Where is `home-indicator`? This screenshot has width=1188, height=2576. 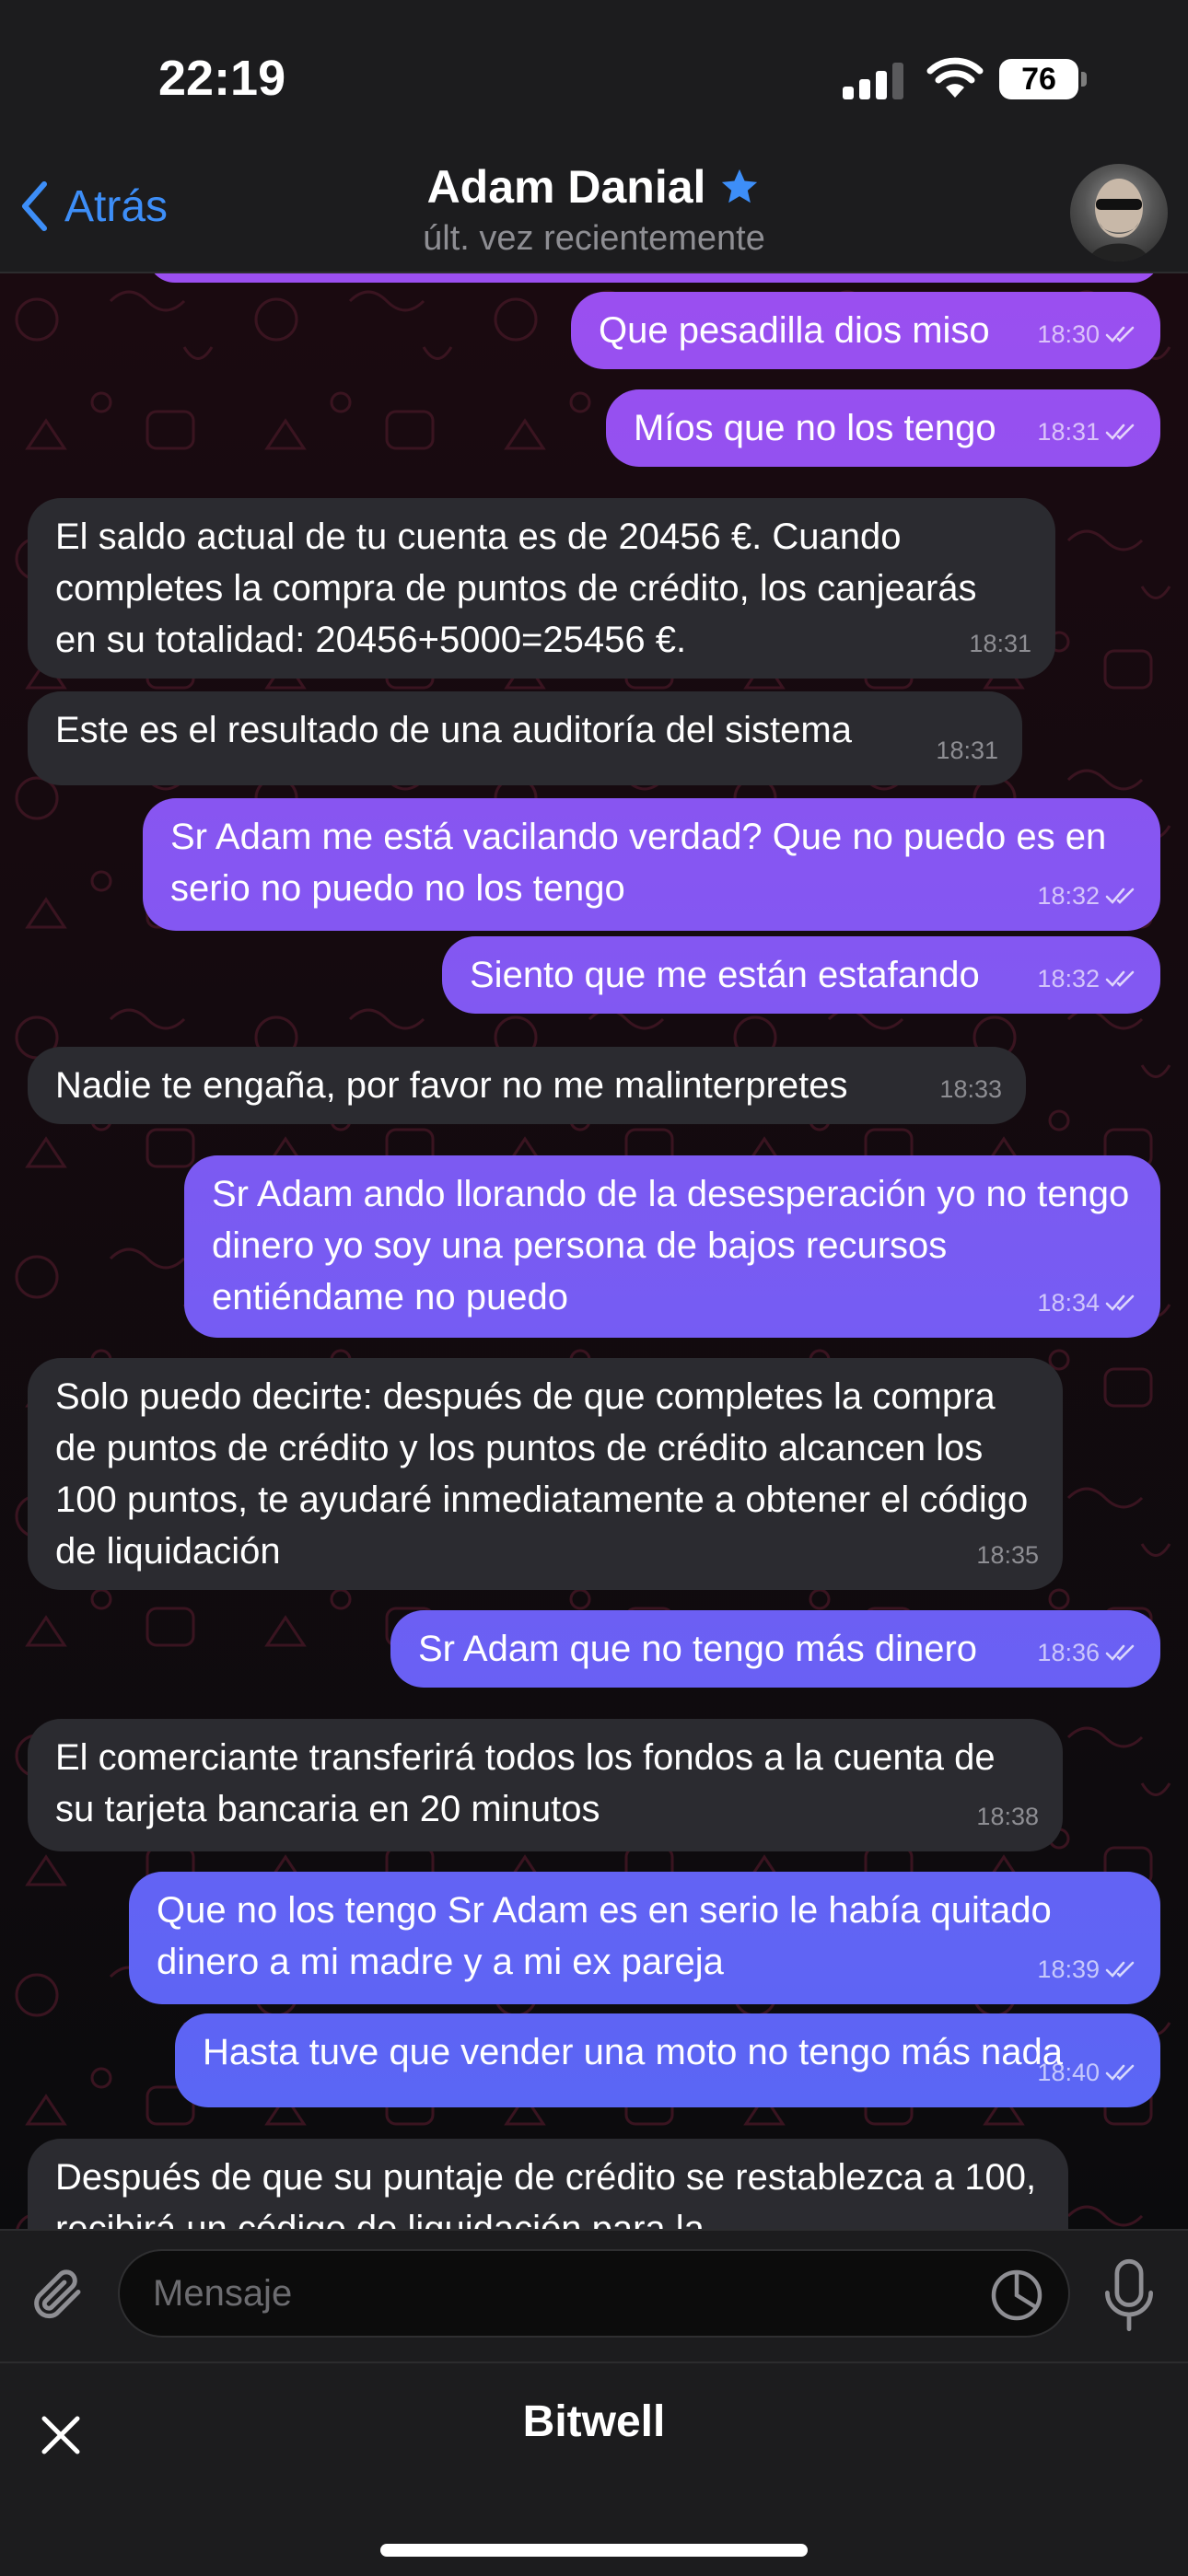
home-indicator is located at coordinates (594, 2550).